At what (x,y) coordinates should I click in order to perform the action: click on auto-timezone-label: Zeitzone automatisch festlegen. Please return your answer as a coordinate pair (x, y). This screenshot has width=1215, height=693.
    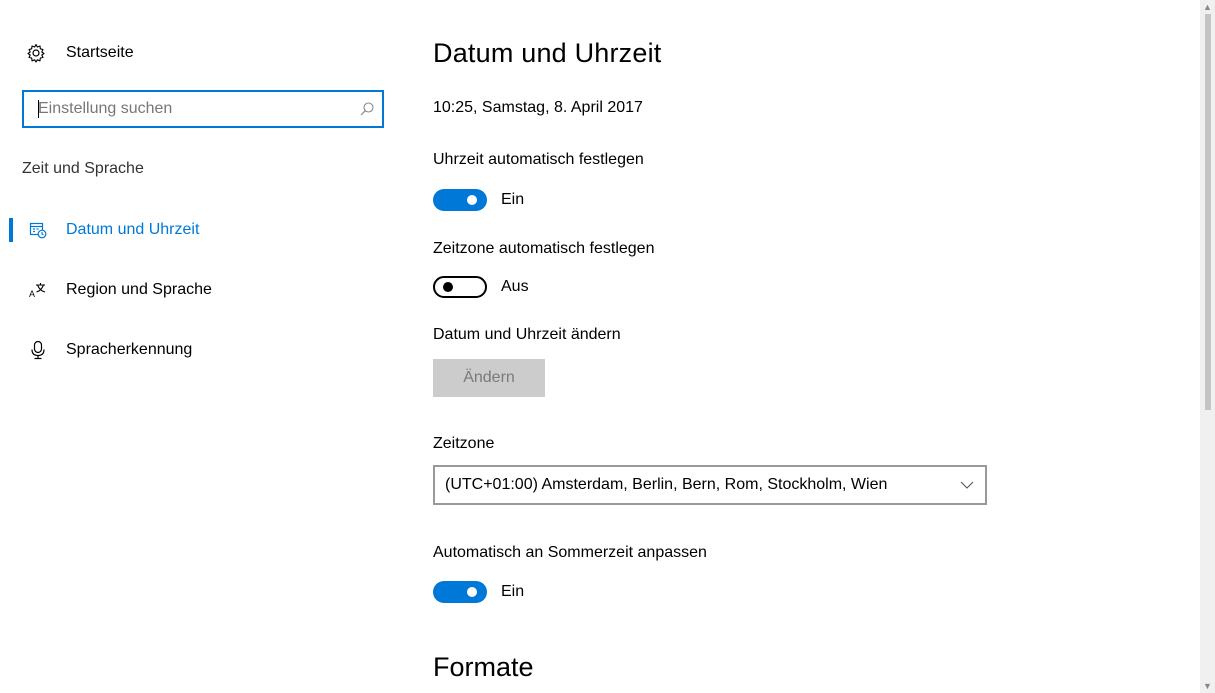
    Looking at the image, I should click on (544, 248).